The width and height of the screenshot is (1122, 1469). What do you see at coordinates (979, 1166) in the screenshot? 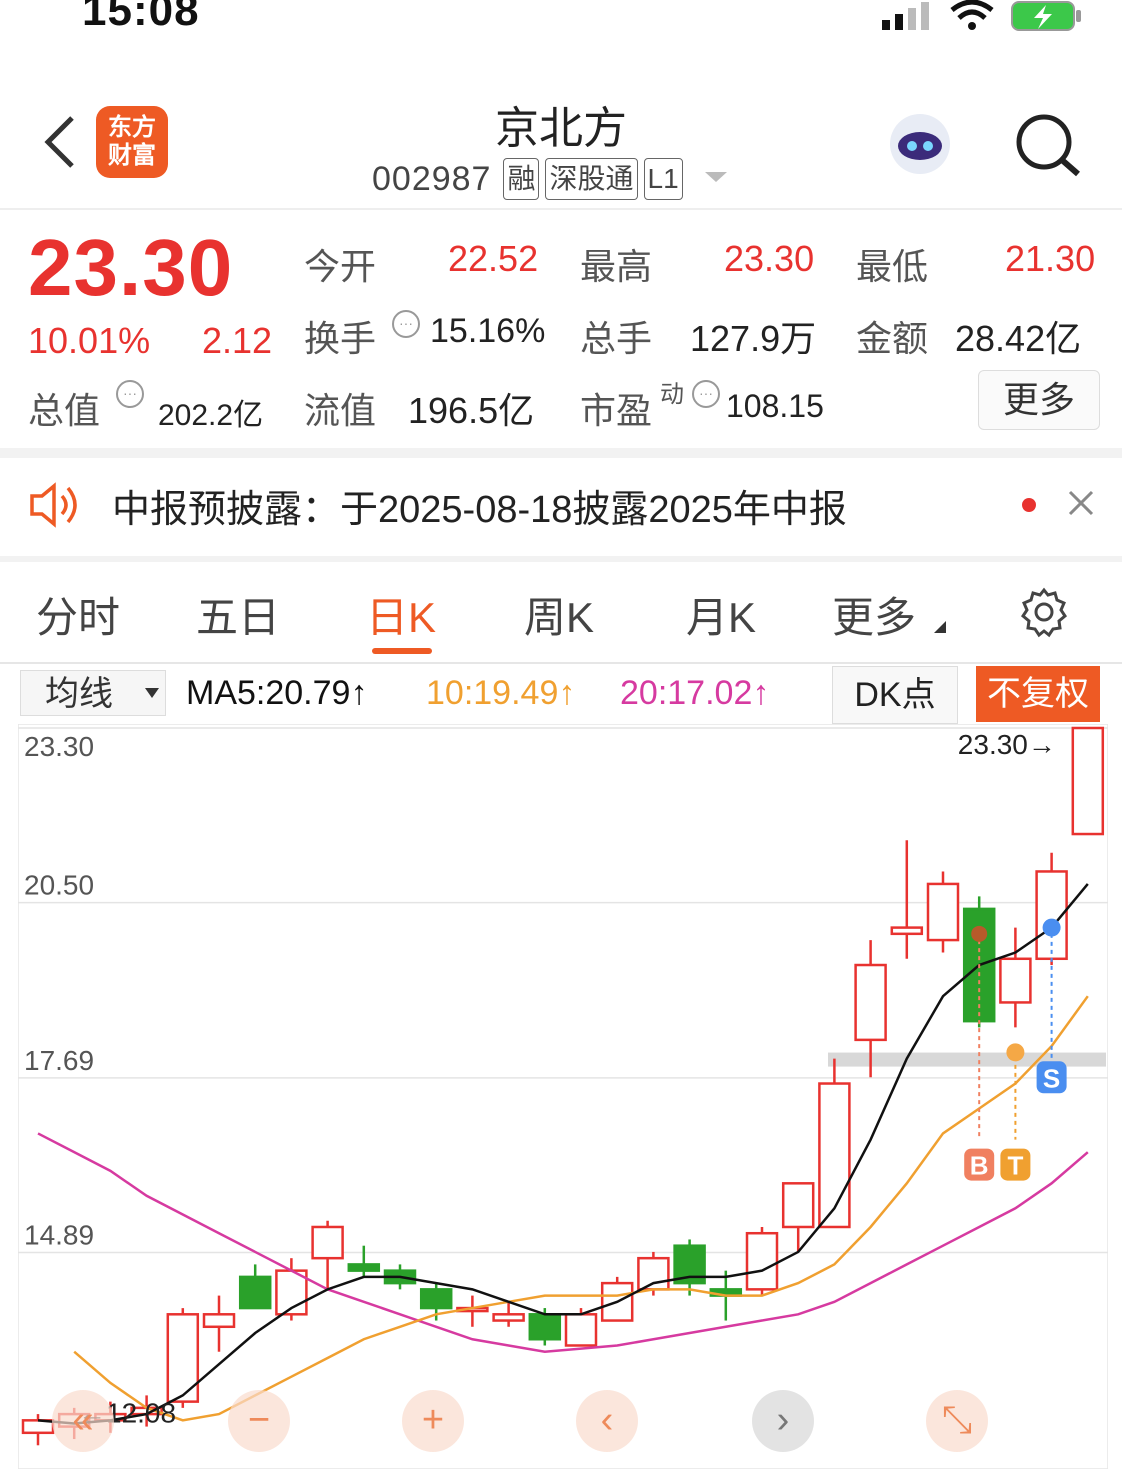
I see `marker-label: B` at bounding box center [979, 1166].